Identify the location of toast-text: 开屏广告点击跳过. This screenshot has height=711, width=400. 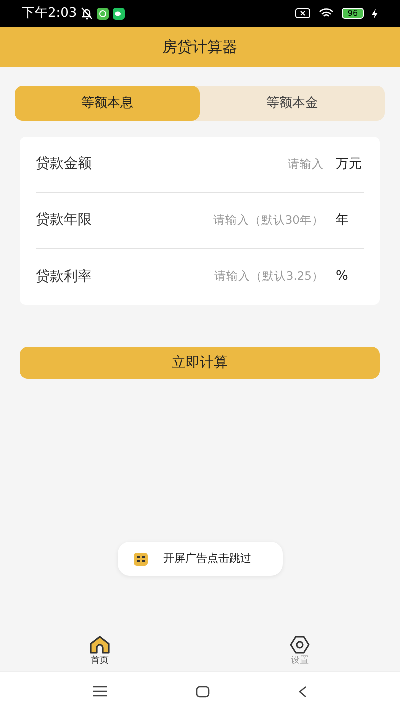
(208, 558).